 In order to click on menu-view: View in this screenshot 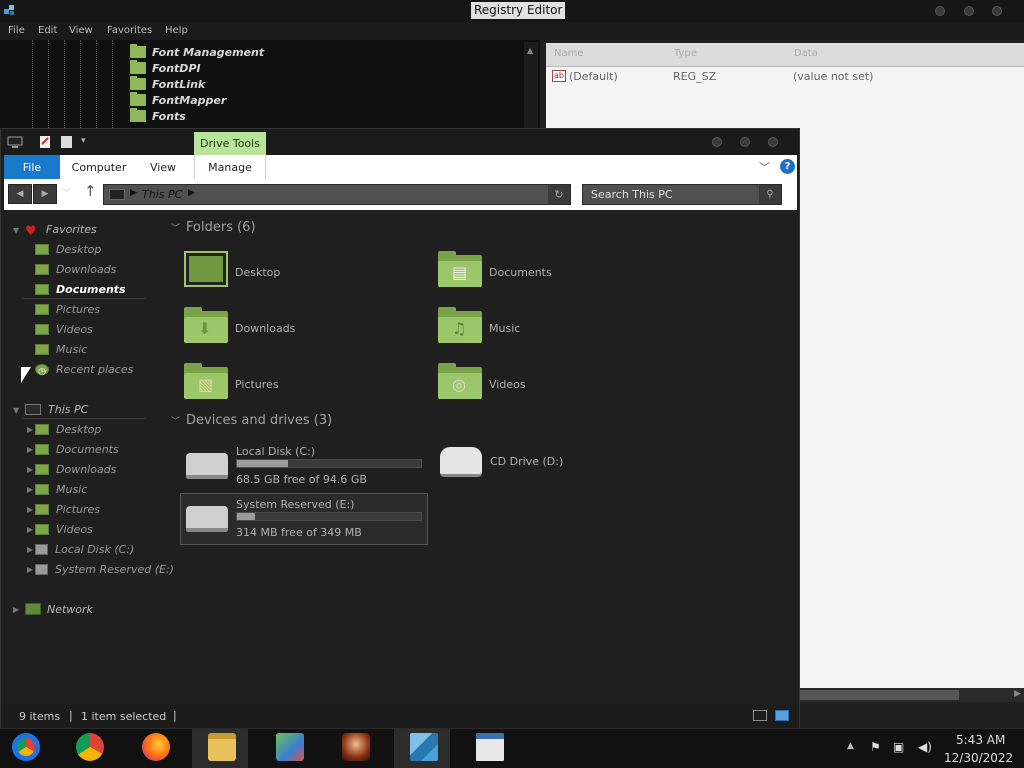, I will do `click(81, 30)`.